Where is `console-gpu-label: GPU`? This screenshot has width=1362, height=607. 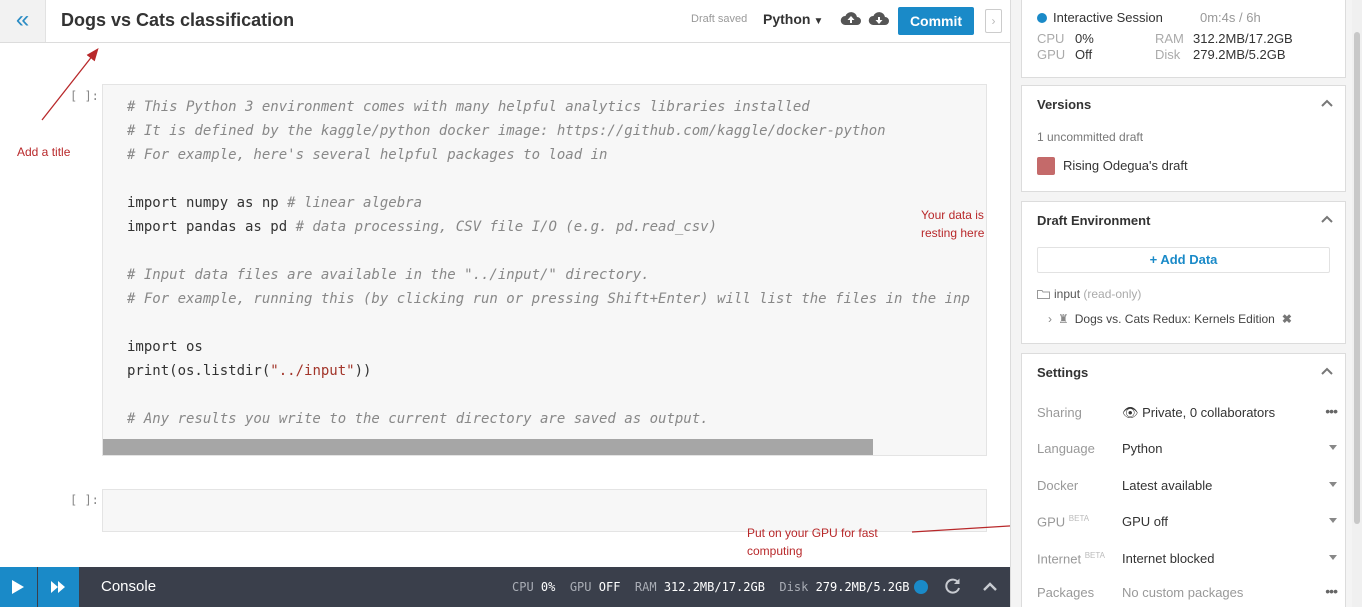 console-gpu-label: GPU is located at coordinates (580, 587).